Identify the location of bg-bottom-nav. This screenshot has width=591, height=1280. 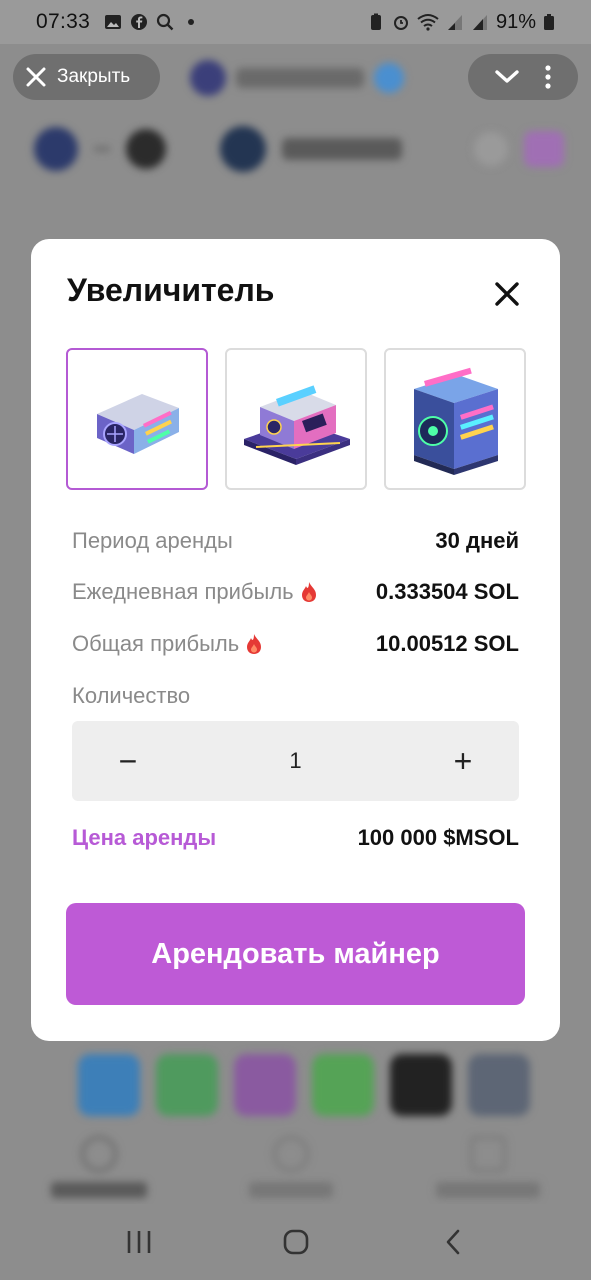
(295, 1167).